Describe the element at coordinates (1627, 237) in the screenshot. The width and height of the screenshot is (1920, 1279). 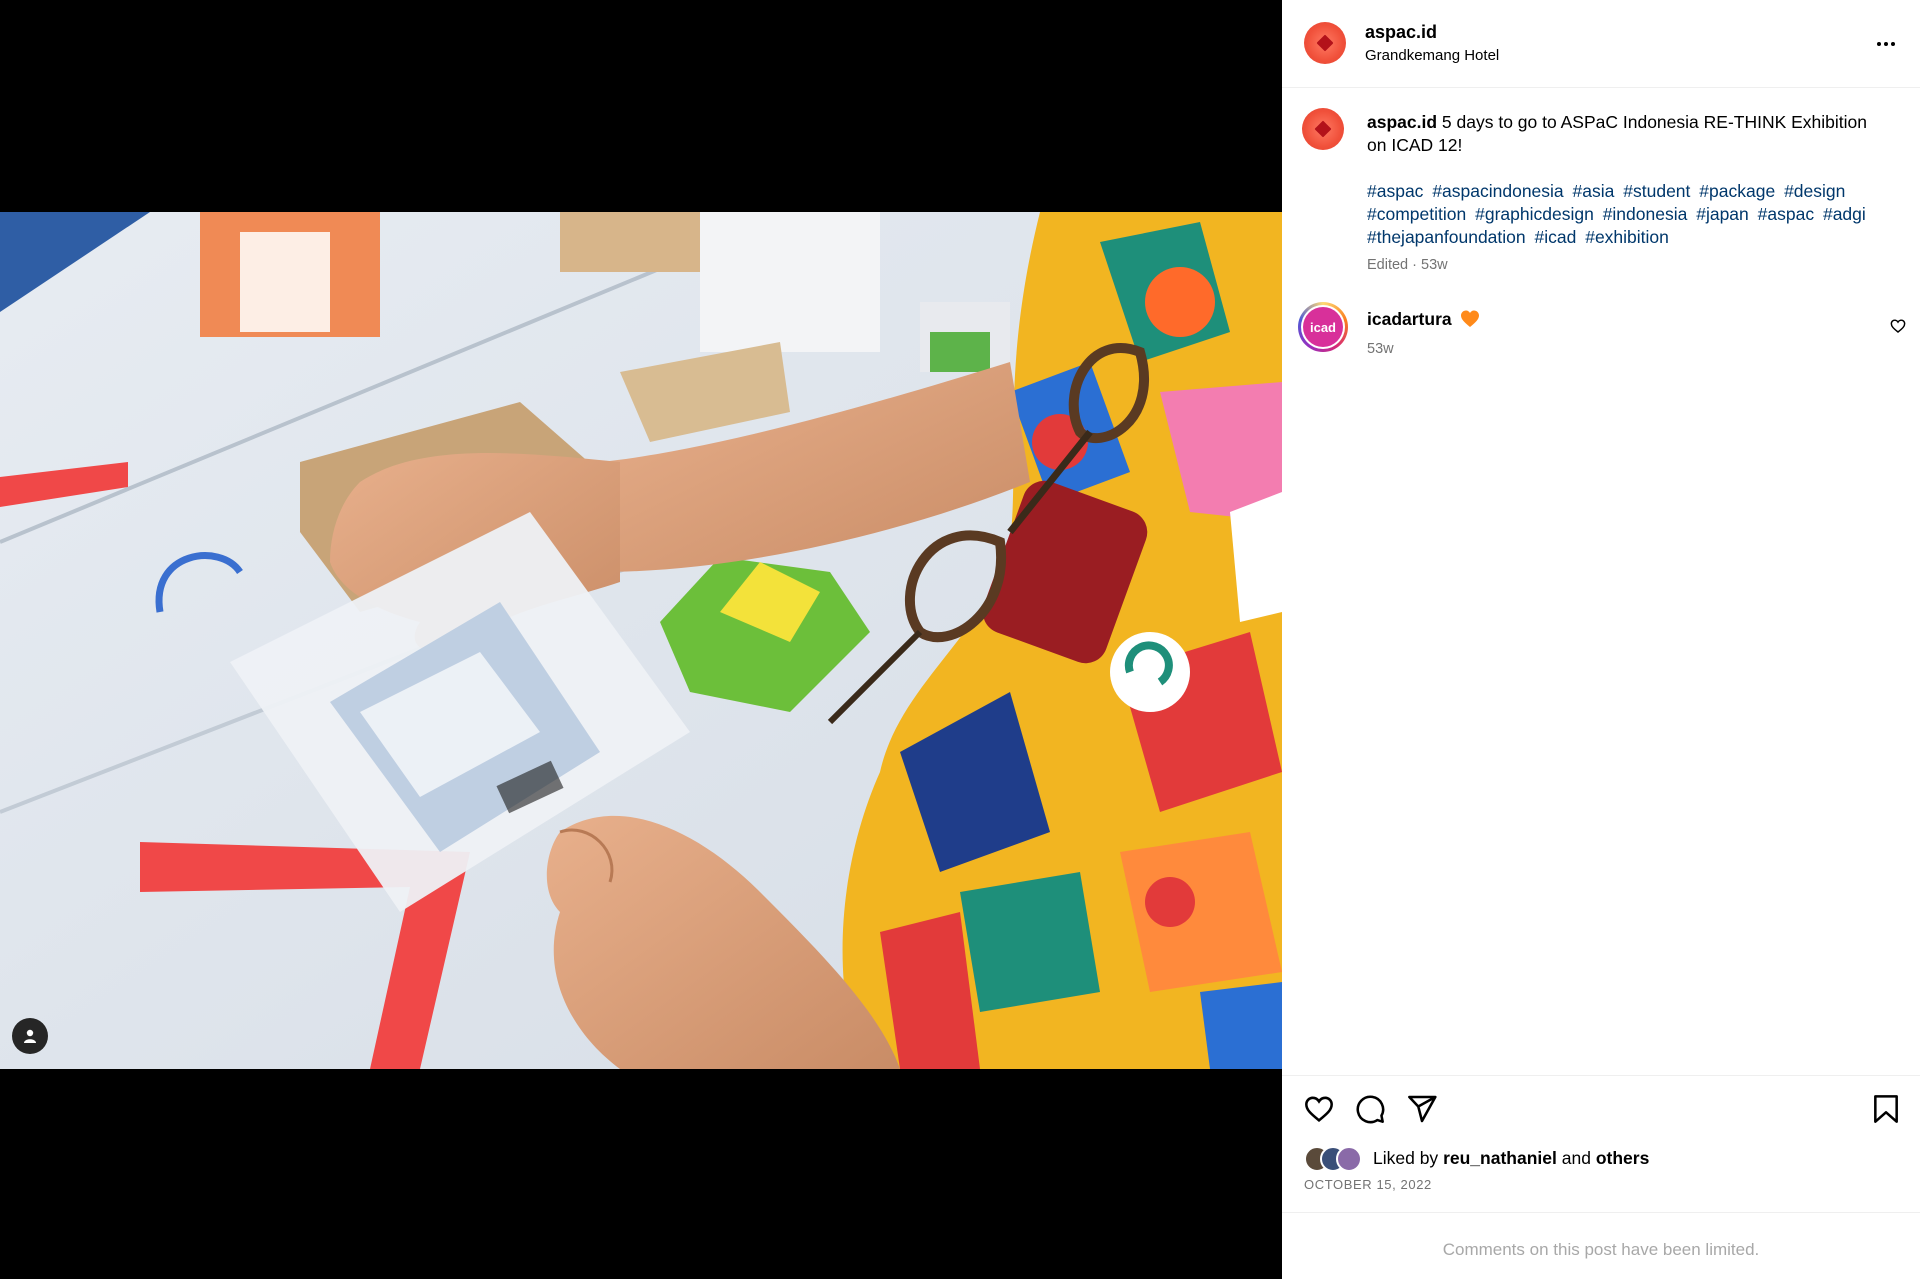
I see `hashtag-link: #exhibition` at that location.